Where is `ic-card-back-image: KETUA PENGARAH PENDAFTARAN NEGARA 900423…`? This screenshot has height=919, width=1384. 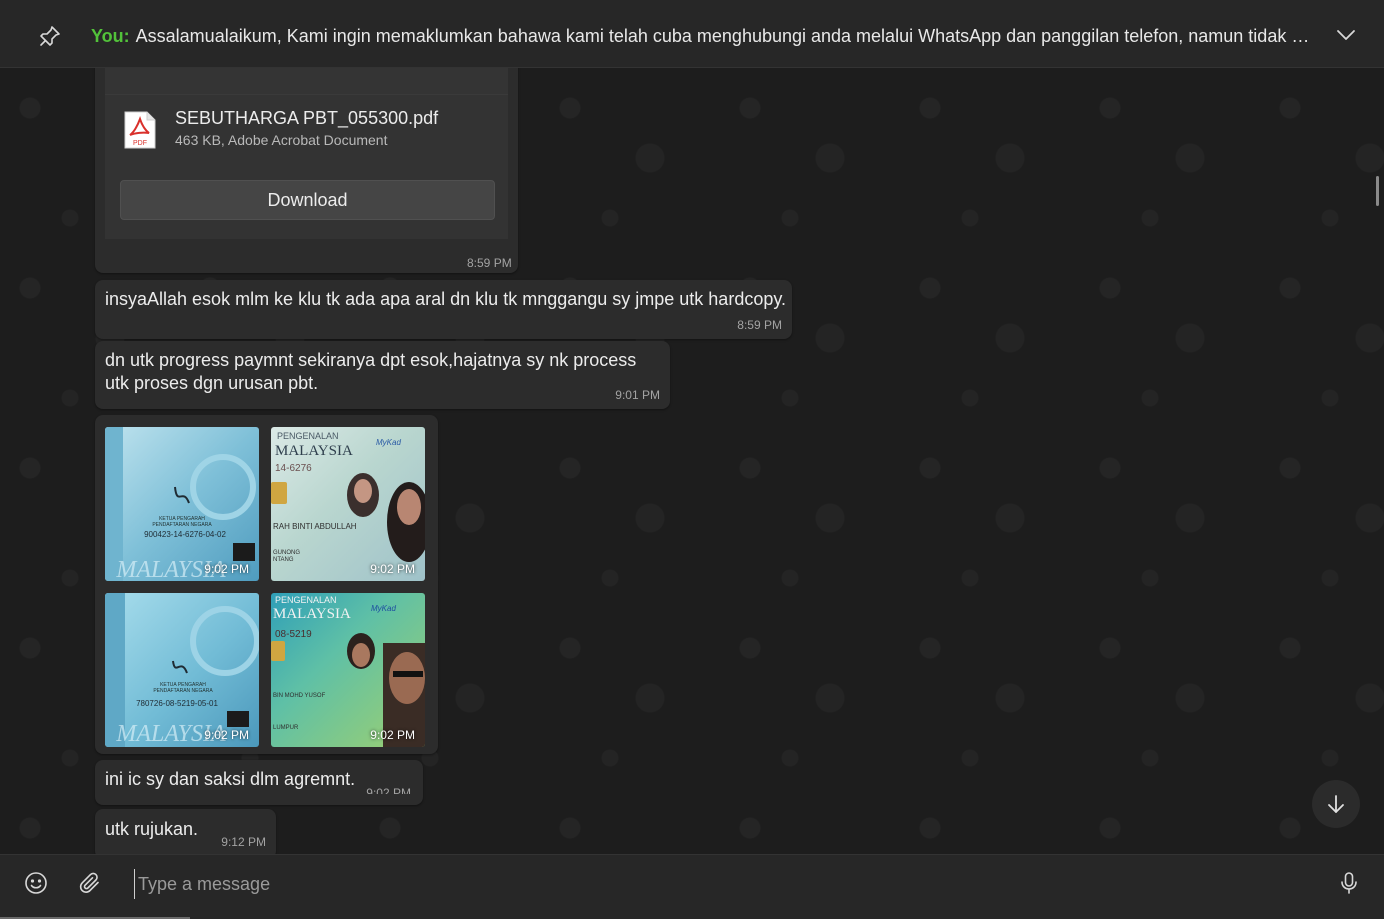
ic-card-back-image: KETUA PENGARAH PENDAFTARAN NEGARA 900423… is located at coordinates (180, 504).